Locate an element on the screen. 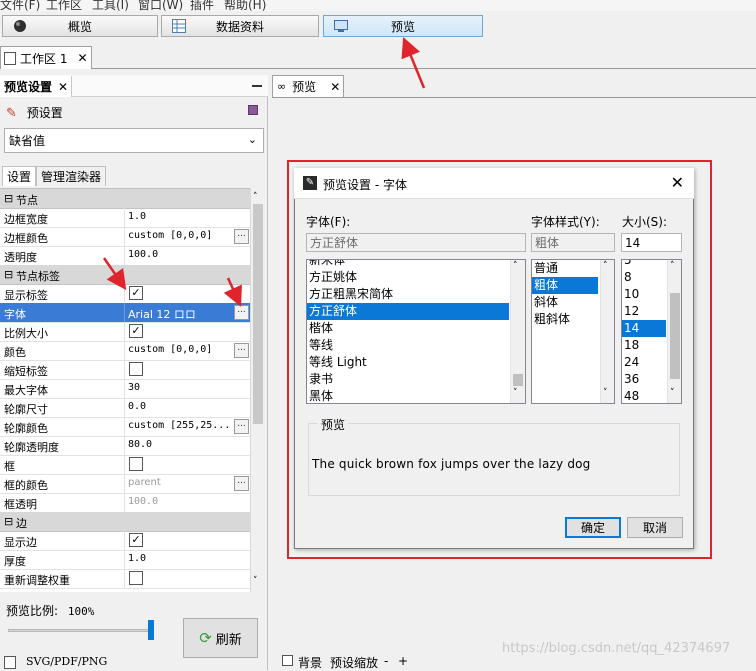 The image size is (756, 671). arrow-to-show-labels is located at coordinates (114, 274).